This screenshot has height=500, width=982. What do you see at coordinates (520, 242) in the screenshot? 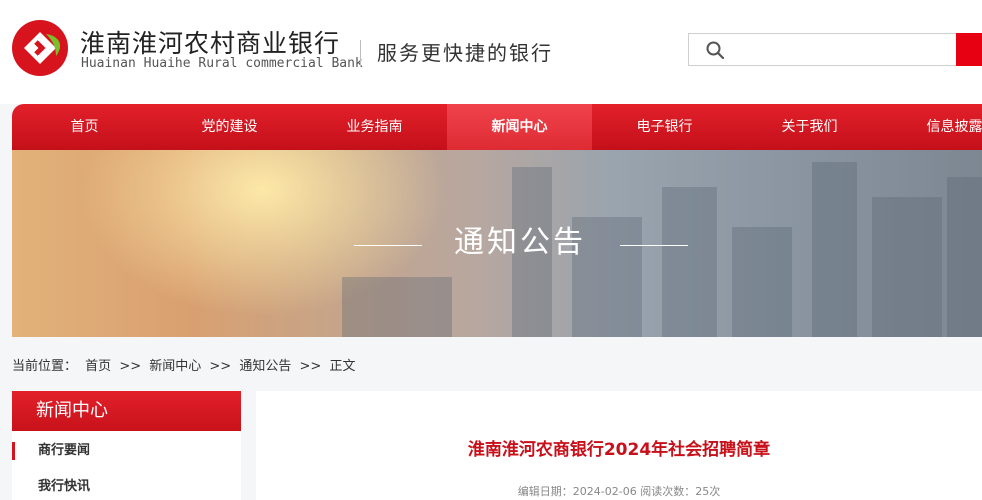
I see `banner-title: 通知公告` at bounding box center [520, 242].